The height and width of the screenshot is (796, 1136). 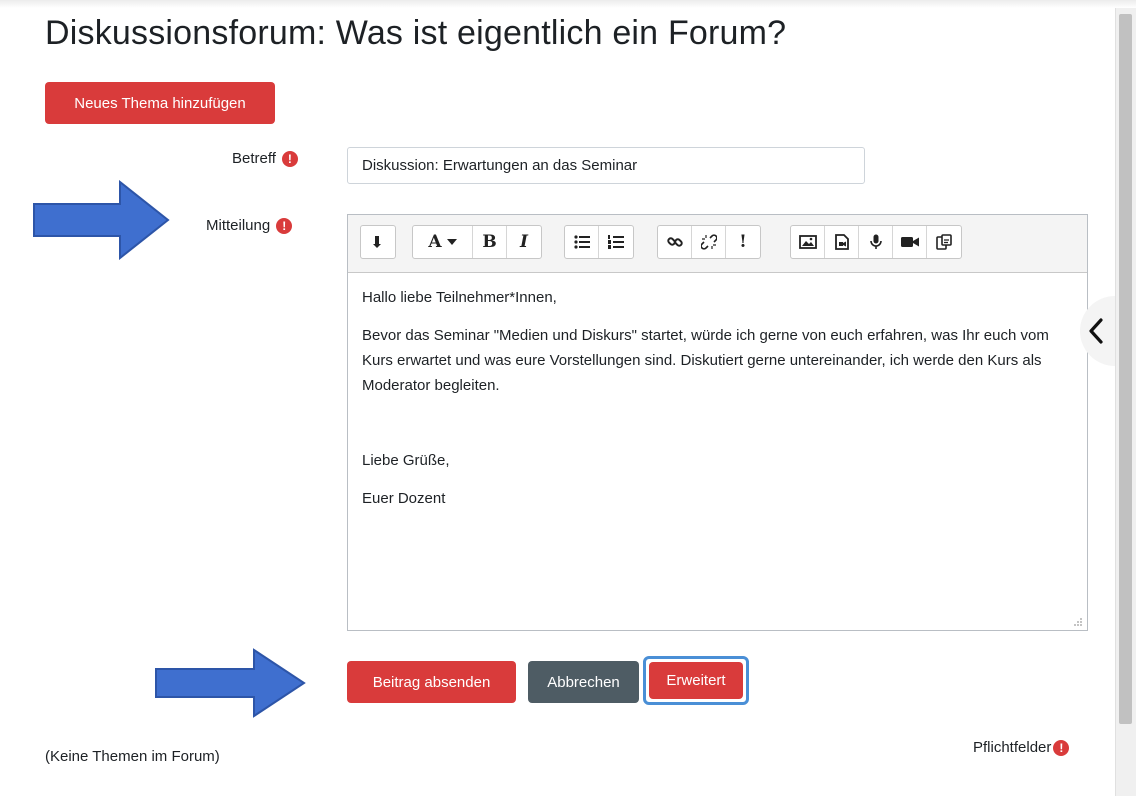 What do you see at coordinates (743, 242) in the screenshot?
I see `important-button: !` at bounding box center [743, 242].